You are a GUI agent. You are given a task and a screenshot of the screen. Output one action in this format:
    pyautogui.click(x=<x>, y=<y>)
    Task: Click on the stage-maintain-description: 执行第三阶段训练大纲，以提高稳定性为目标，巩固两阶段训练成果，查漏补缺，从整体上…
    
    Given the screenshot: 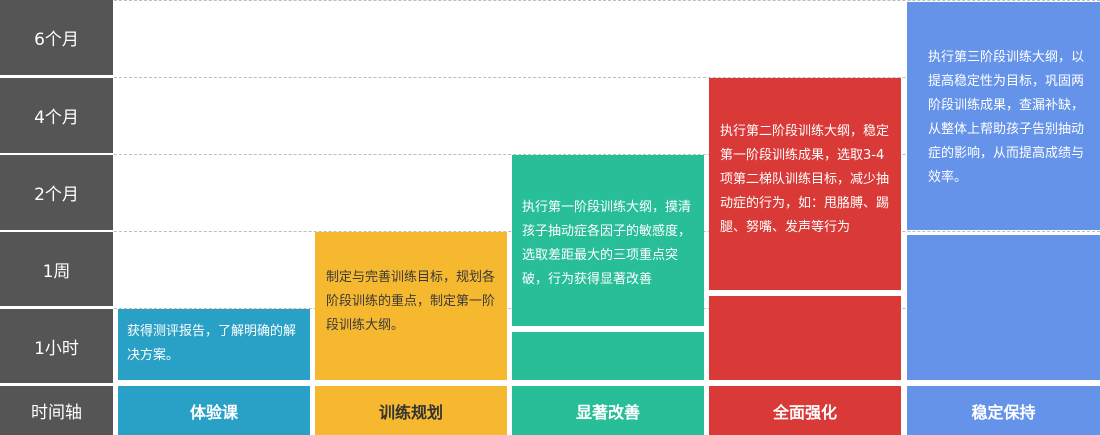 What is the action you would take?
    pyautogui.click(x=1006, y=117)
    